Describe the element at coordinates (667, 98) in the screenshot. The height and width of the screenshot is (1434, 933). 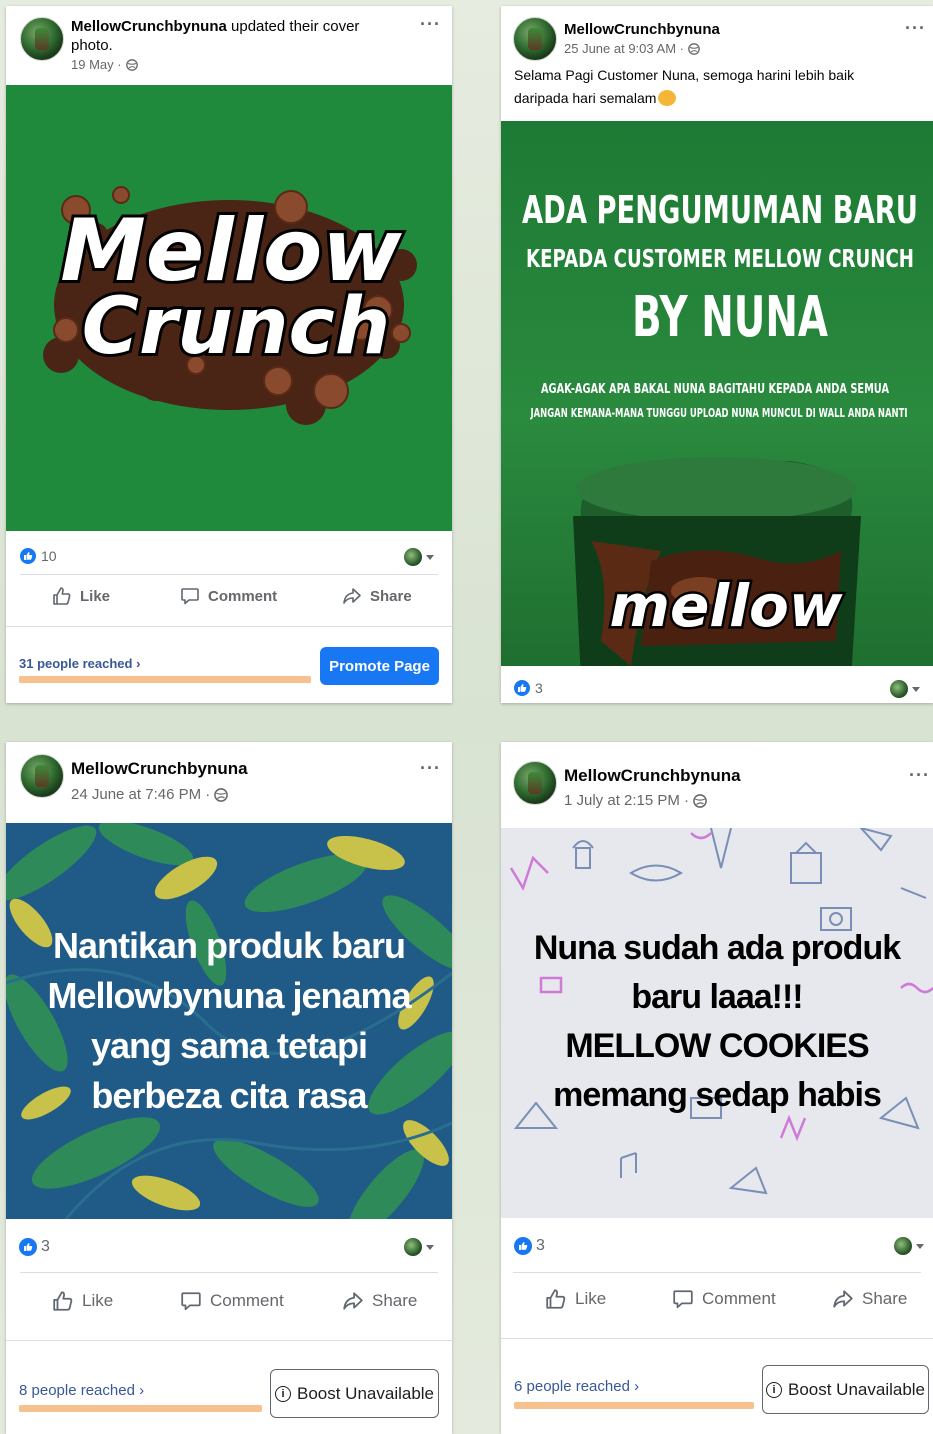
I see `smiling-face-with-hearts-icon` at that location.